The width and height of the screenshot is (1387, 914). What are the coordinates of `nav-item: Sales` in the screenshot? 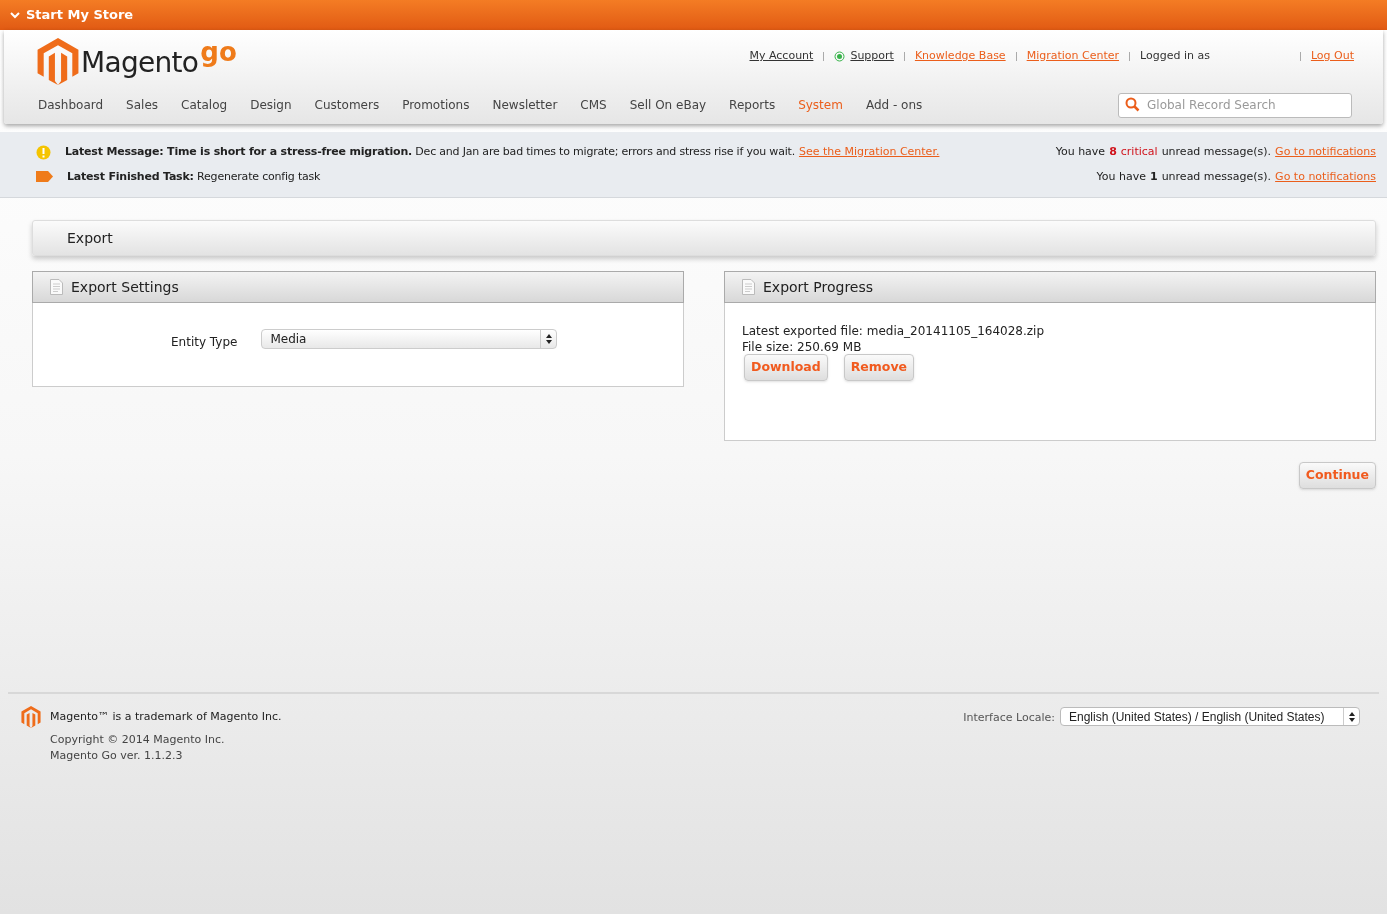 It's located at (142, 104).